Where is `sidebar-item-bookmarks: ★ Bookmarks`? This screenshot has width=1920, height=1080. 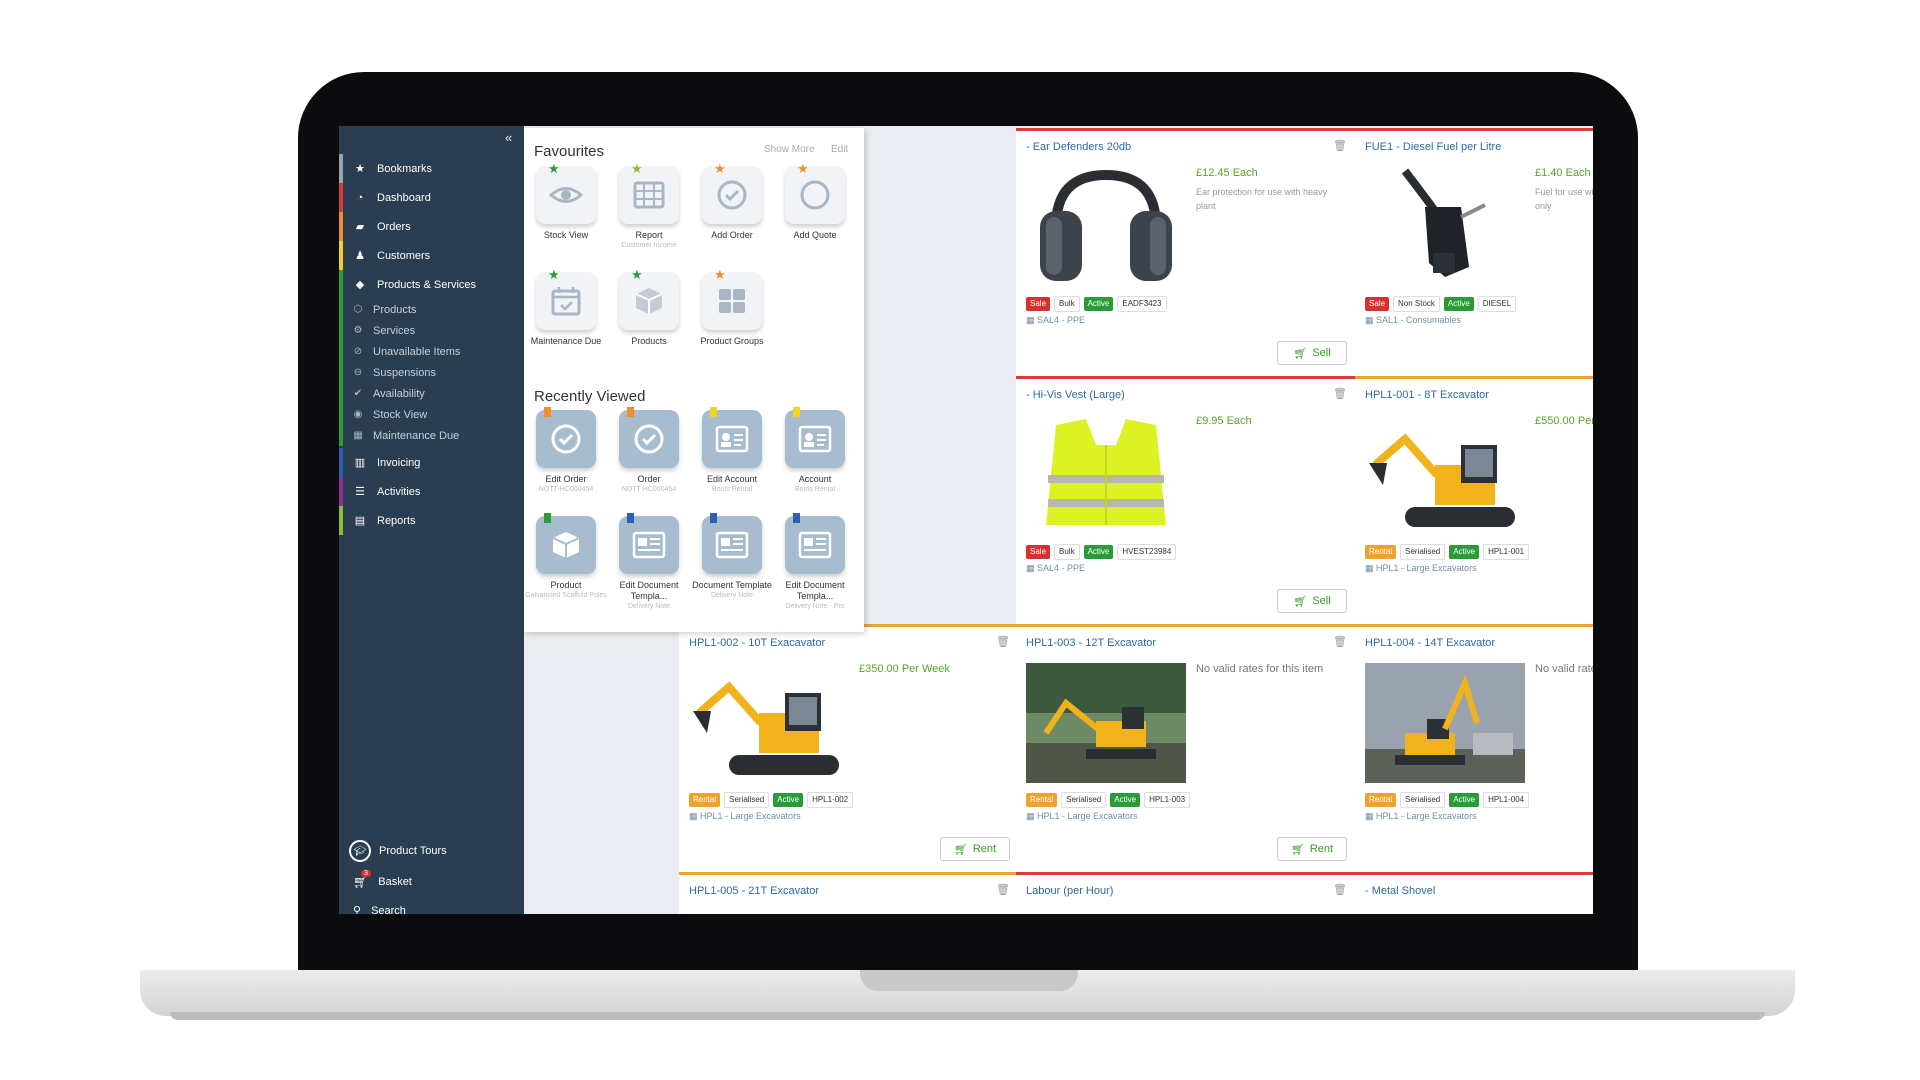
sidebar-item-bookmarks: ★ Bookmarks is located at coordinates (431, 168).